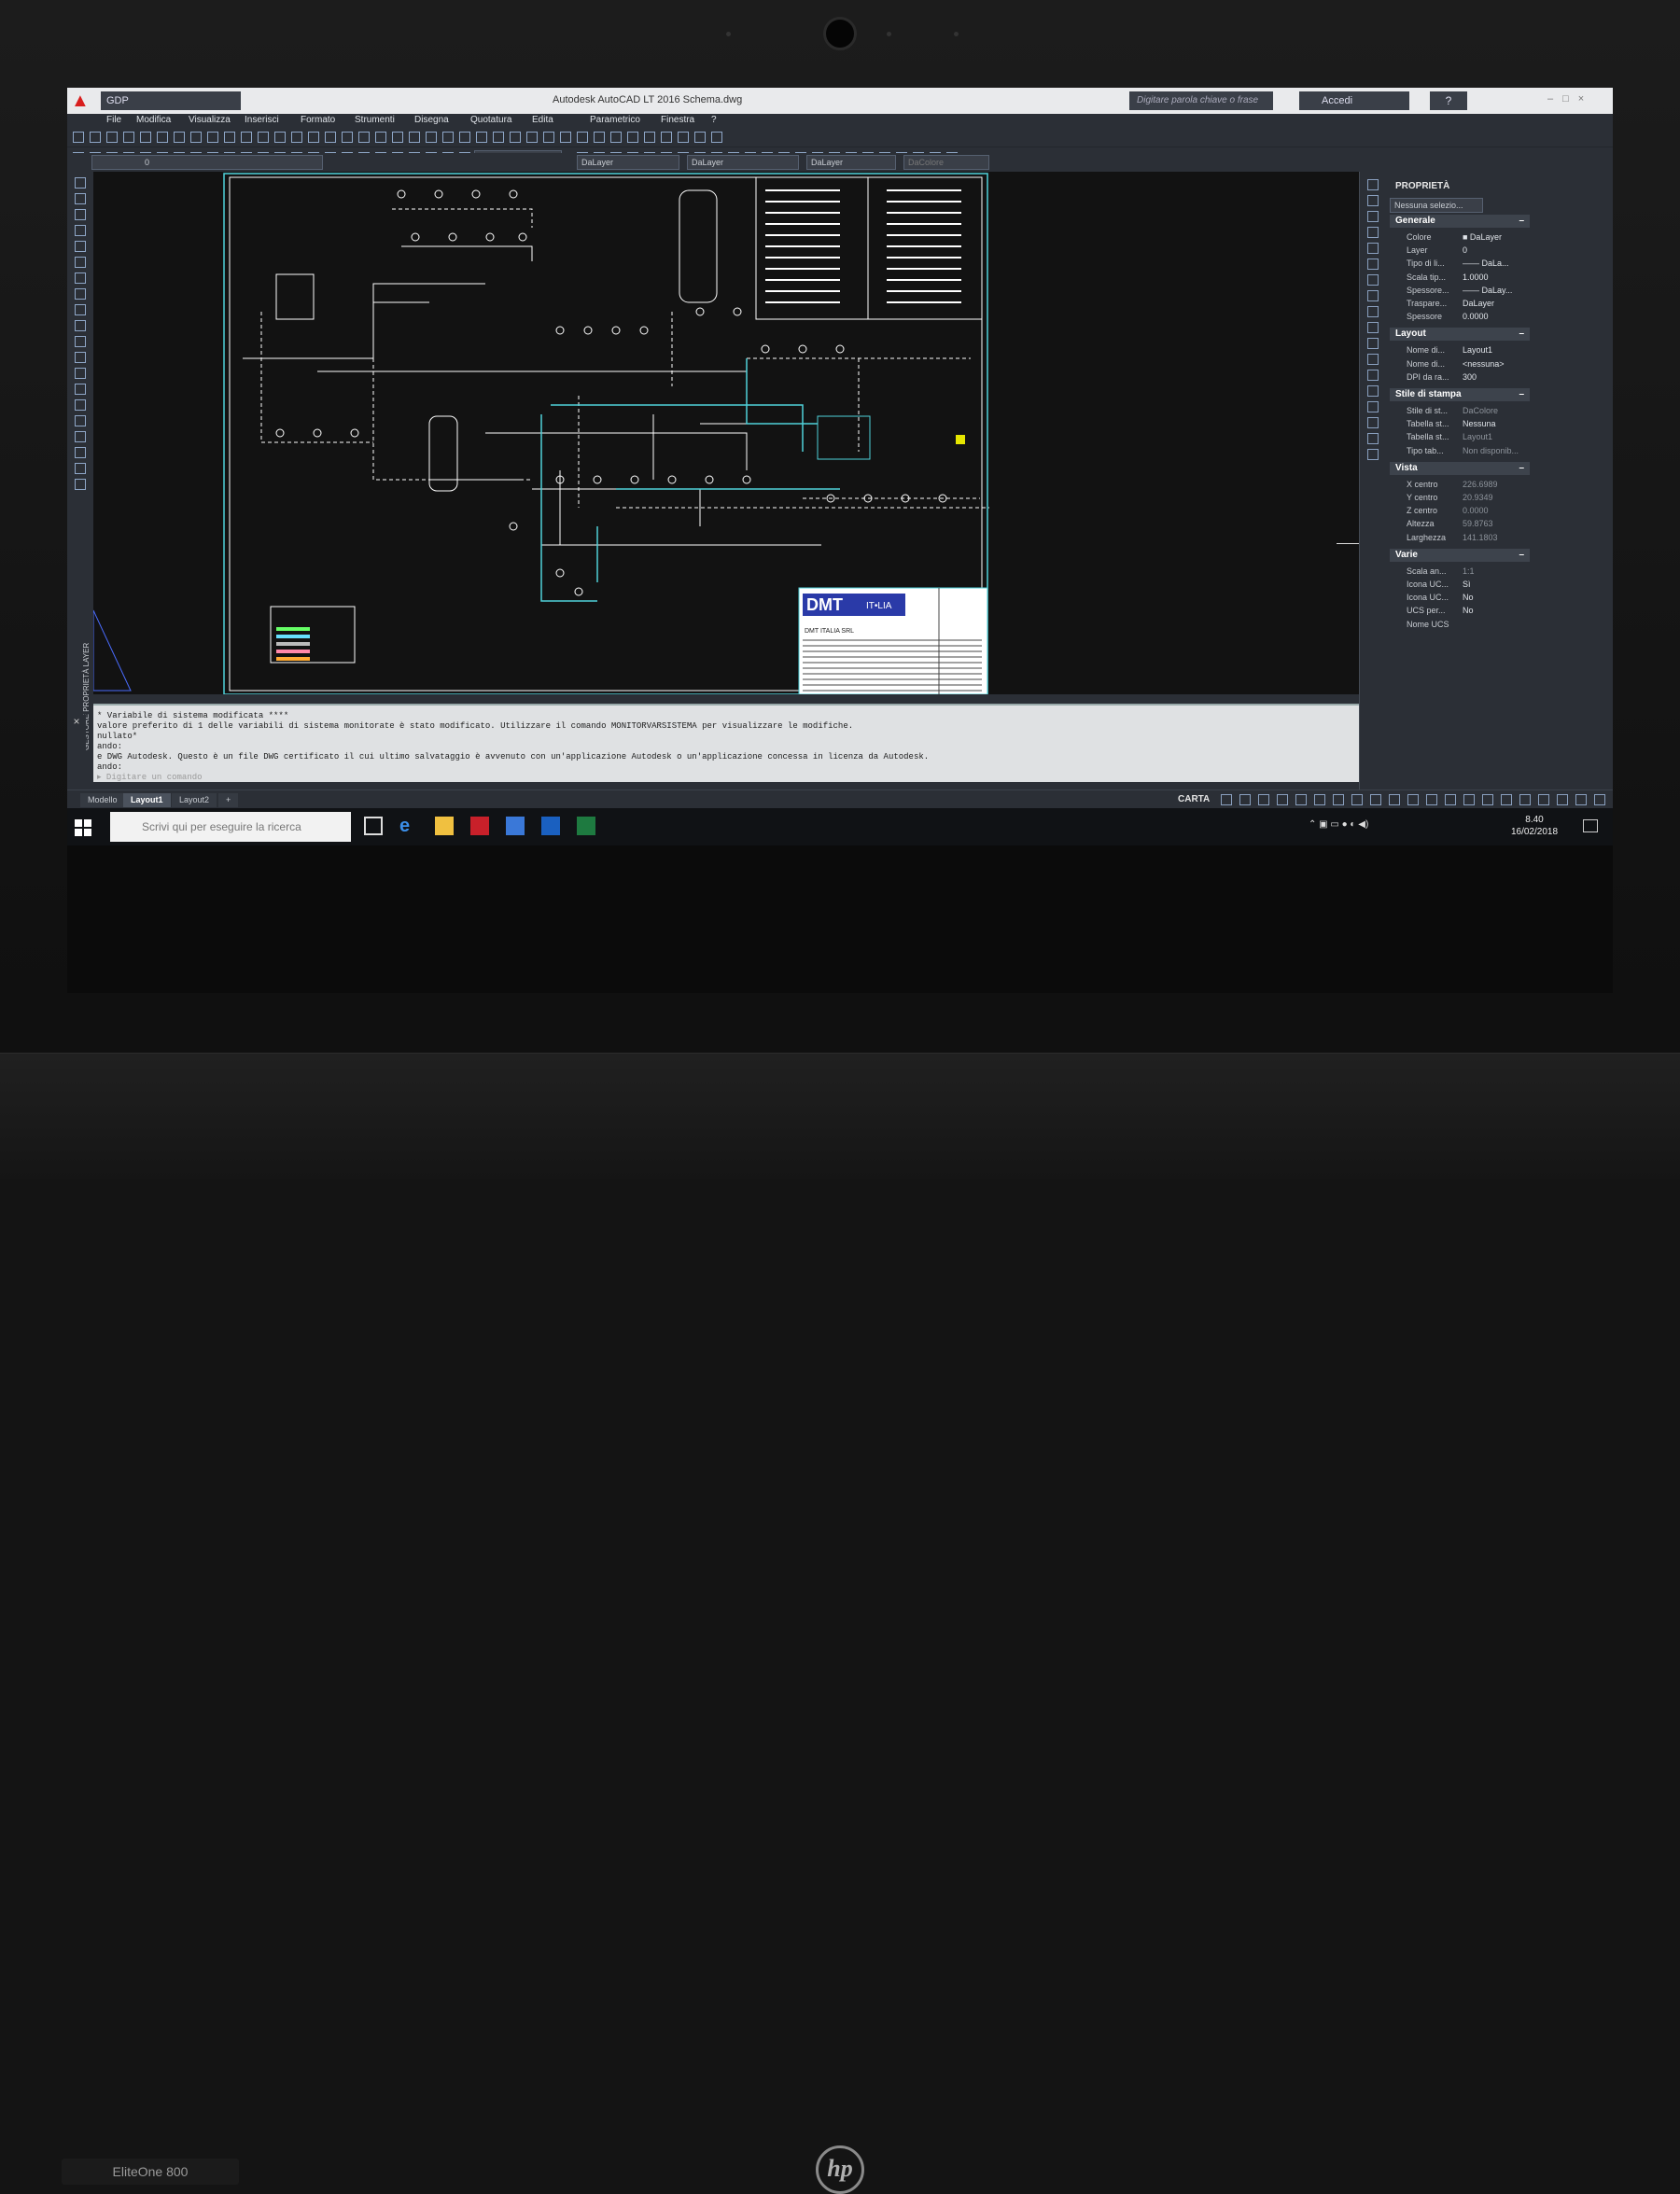 The image size is (1680, 2194). What do you see at coordinates (946, 162) in the screenshot?
I see `plotstyle-combo: DaColore` at bounding box center [946, 162].